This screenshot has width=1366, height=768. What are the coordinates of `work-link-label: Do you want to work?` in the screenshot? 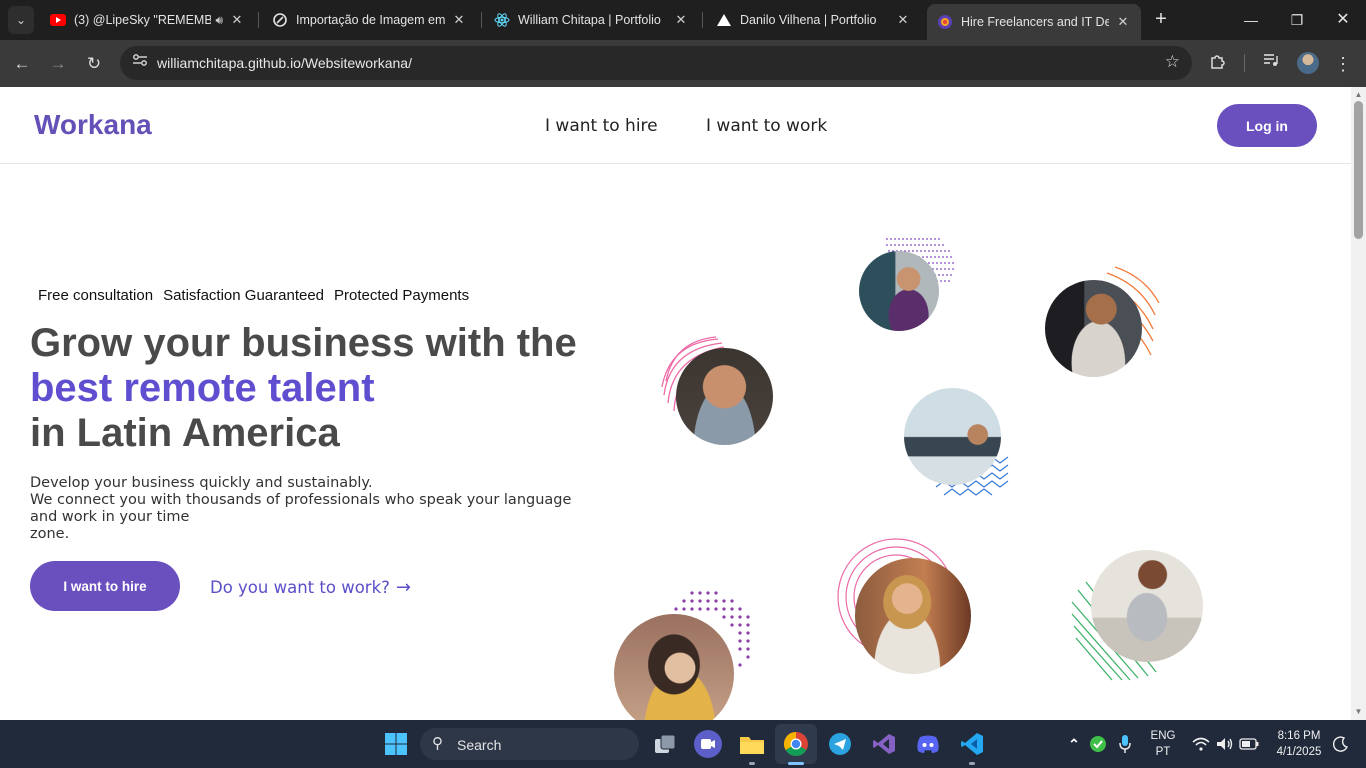 It's located at (300, 587).